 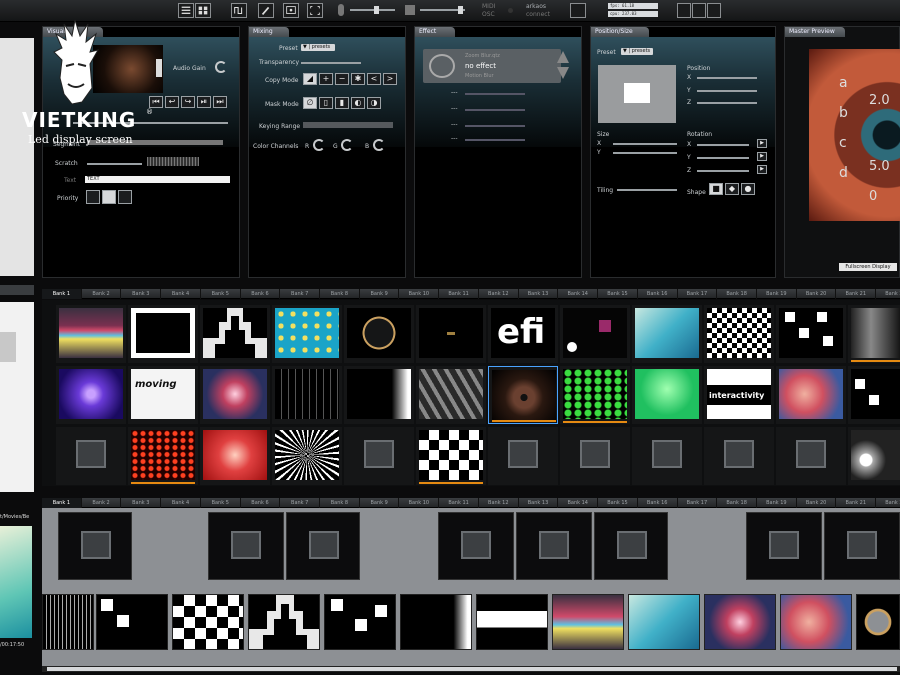 What do you see at coordinates (291, 10) in the screenshot?
I see `screen-icon` at bounding box center [291, 10].